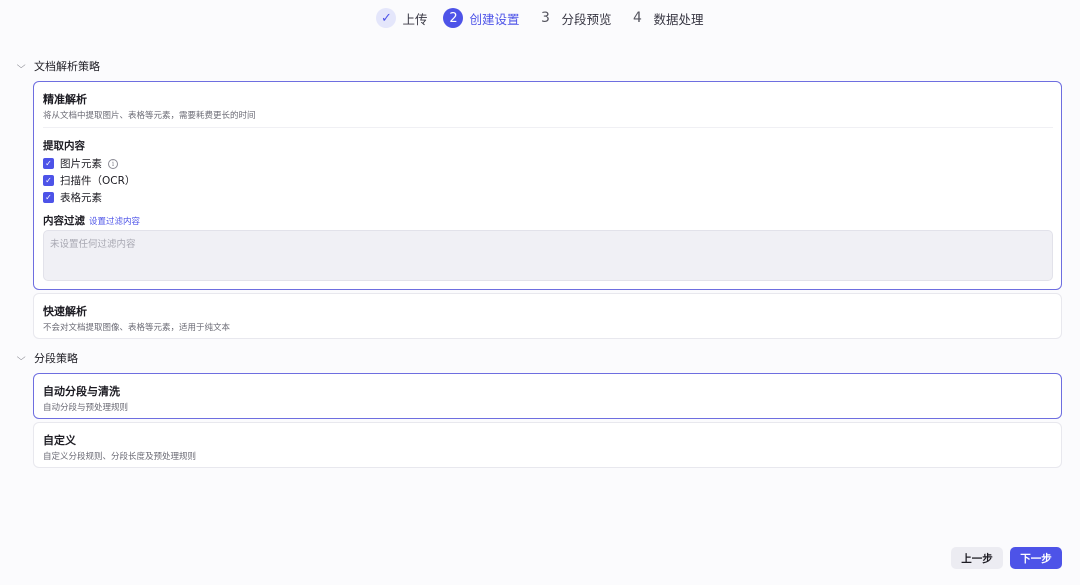  I want to click on section-title: 文档解析策略, so click(67, 66).